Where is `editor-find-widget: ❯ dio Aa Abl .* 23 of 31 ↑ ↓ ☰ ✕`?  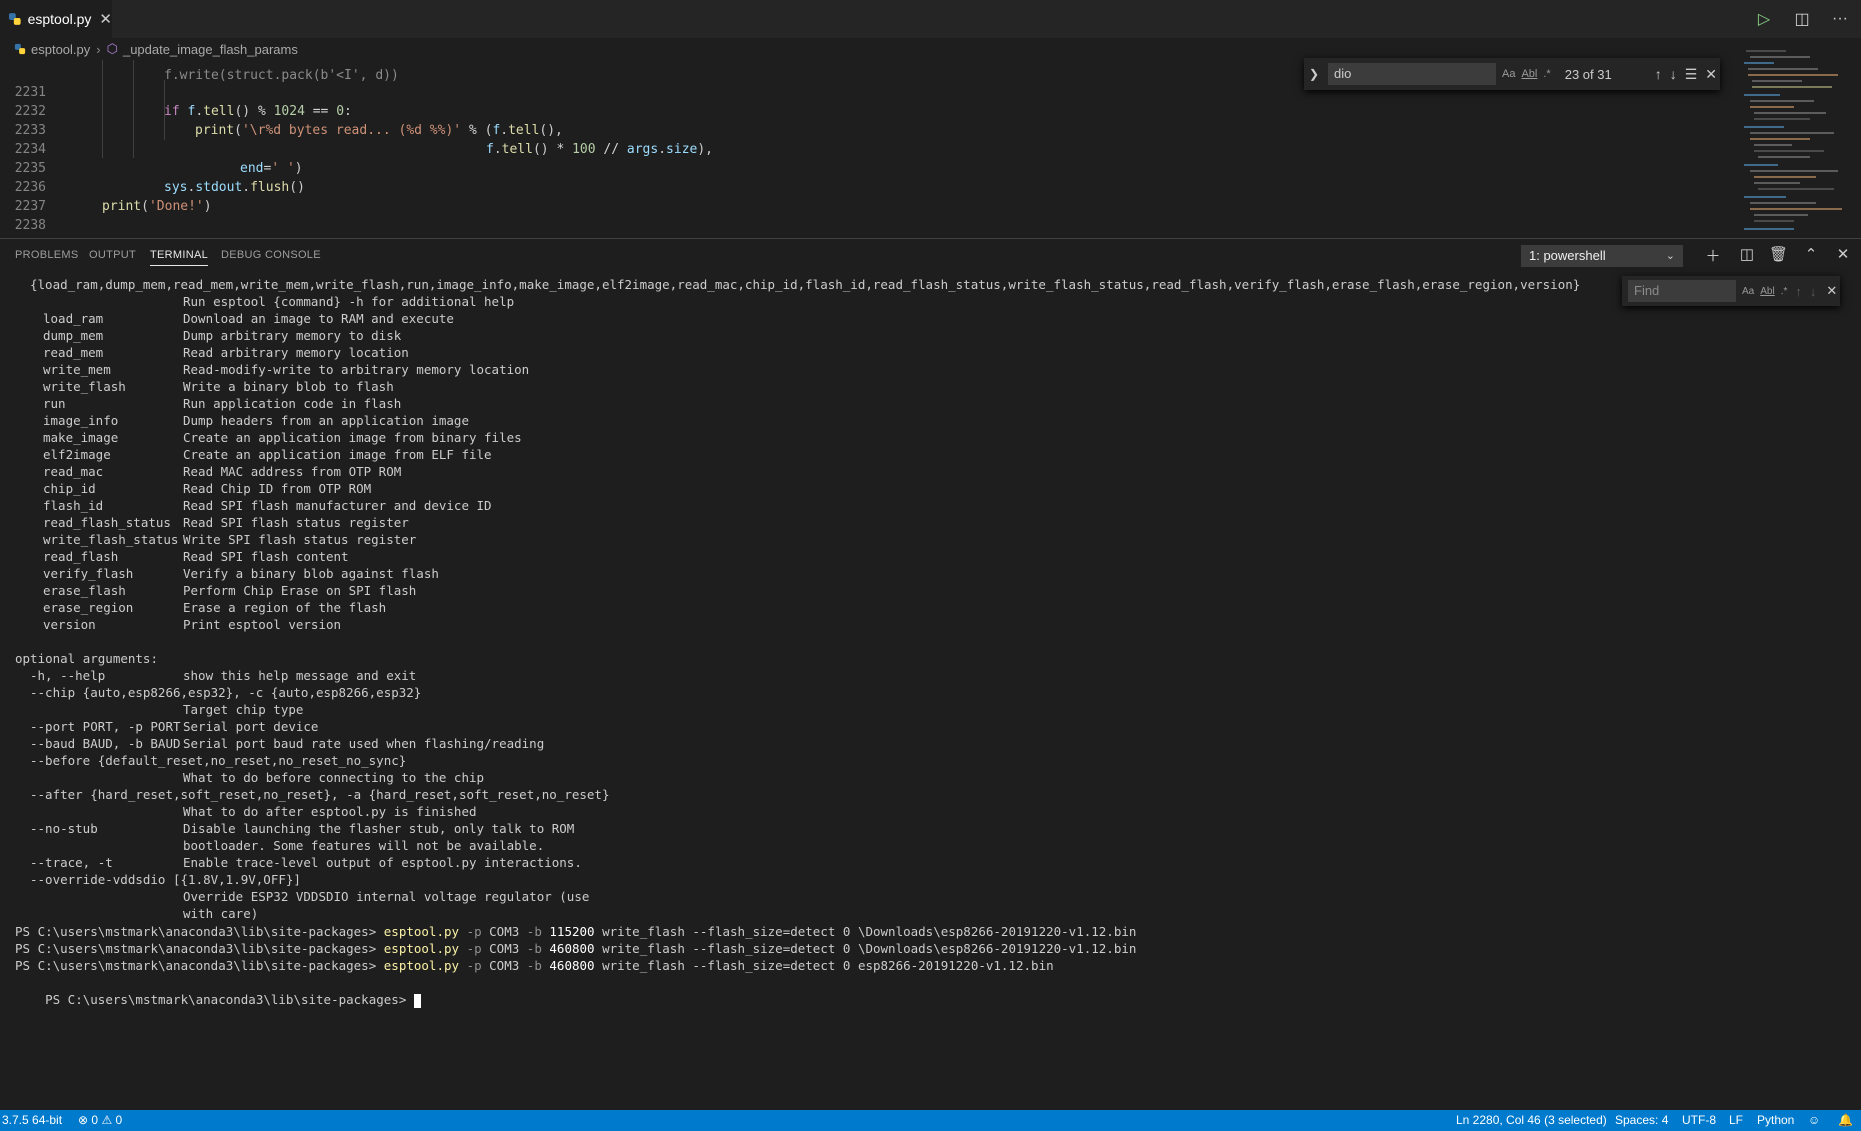
editor-find-widget: ❯ dio Aa Abl .* 23 of 31 ↑ ↓ ☰ ✕ is located at coordinates (1512, 74).